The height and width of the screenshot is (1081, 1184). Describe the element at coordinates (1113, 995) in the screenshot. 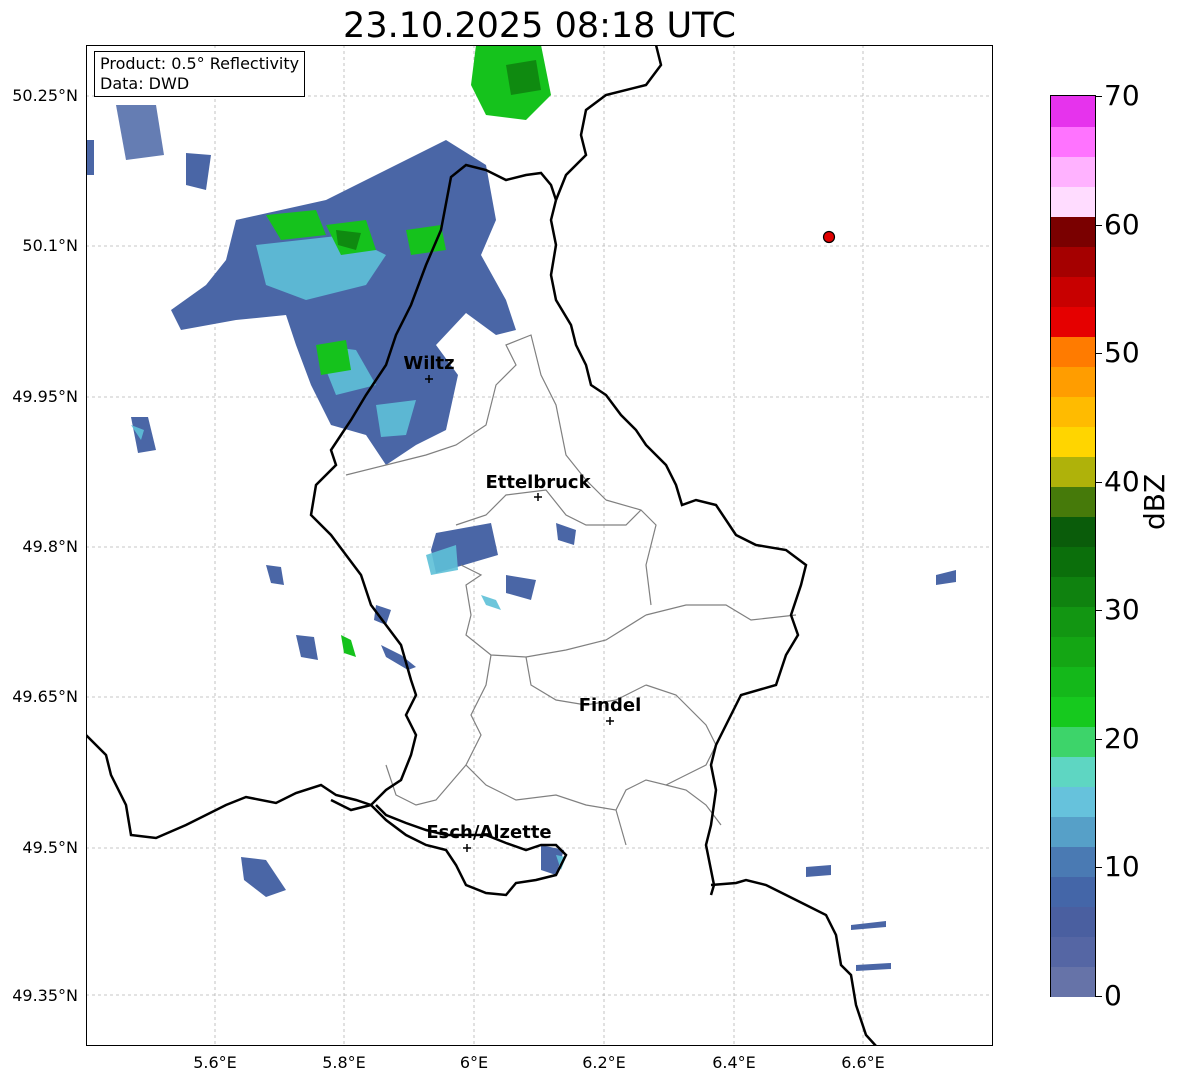

I see `colorbar-tick-label: 0` at that location.